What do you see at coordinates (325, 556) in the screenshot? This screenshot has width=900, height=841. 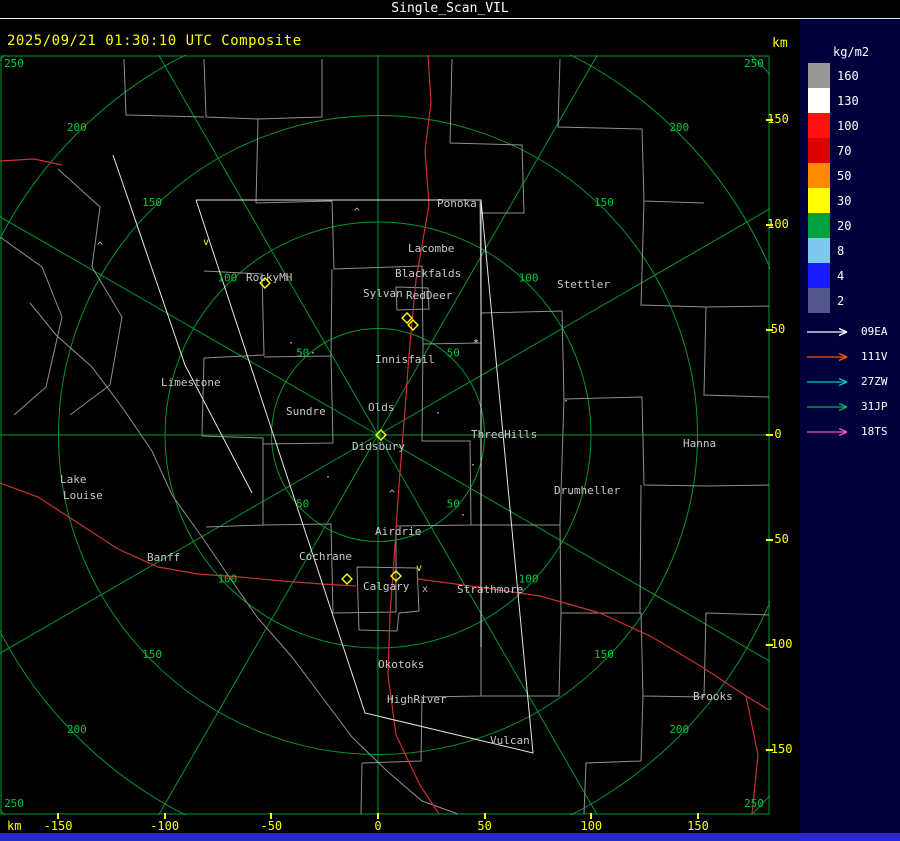 I see `city-label: Cochrane` at bounding box center [325, 556].